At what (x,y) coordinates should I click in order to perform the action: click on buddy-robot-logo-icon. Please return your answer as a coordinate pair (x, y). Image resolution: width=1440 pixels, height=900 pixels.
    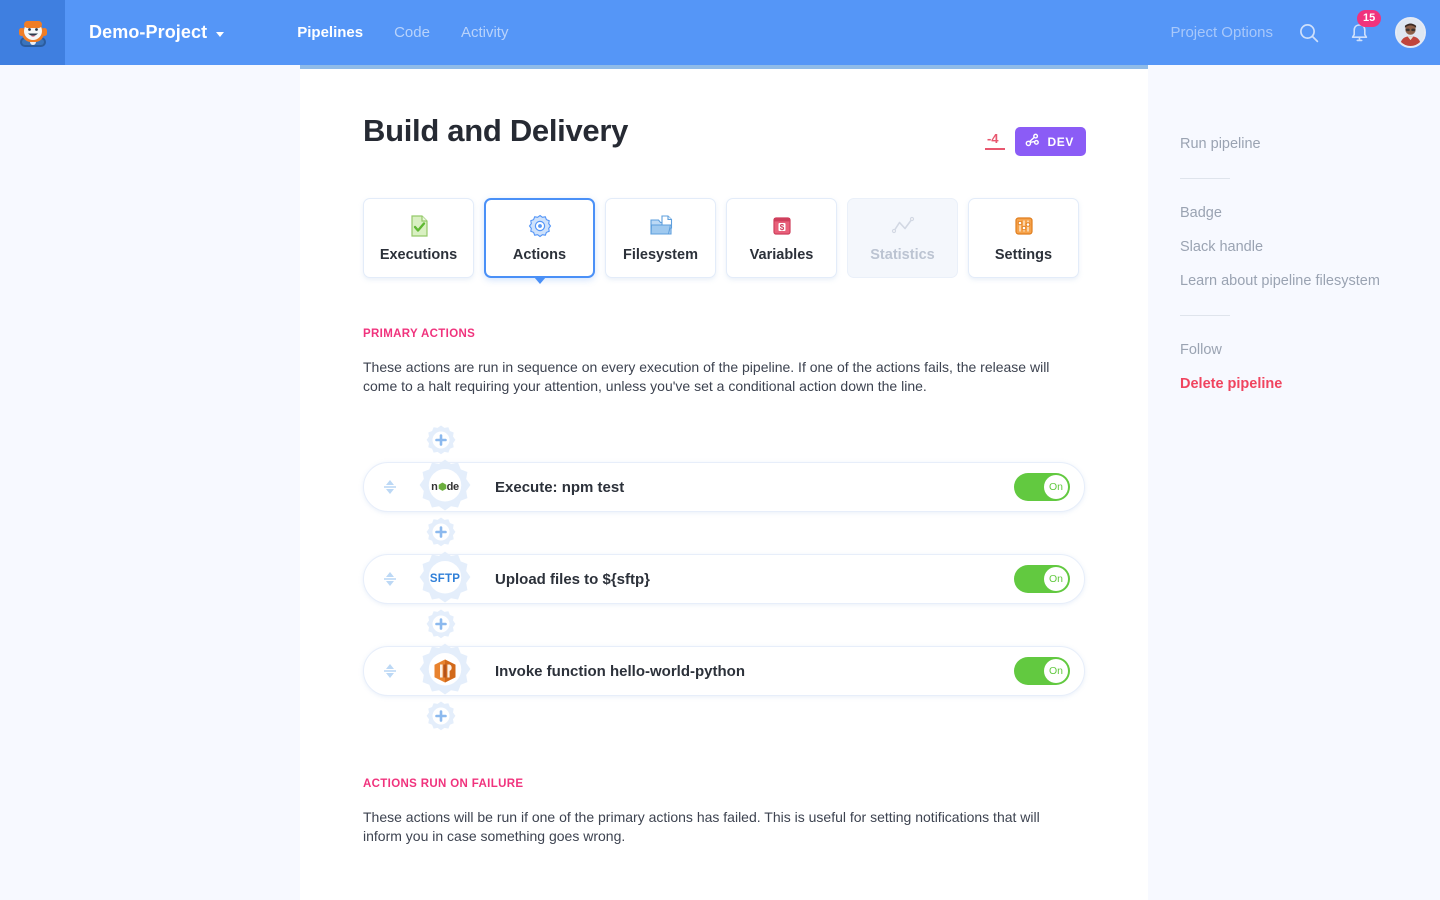
    Looking at the image, I should click on (33, 33).